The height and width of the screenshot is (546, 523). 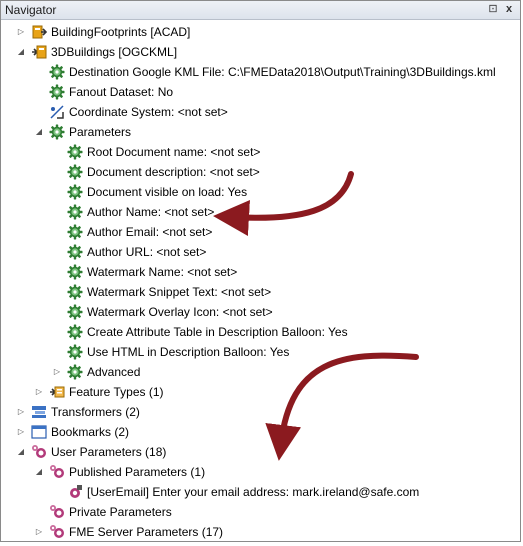 I want to click on tree-item-label: Private Parameters, so click(x=120, y=512).